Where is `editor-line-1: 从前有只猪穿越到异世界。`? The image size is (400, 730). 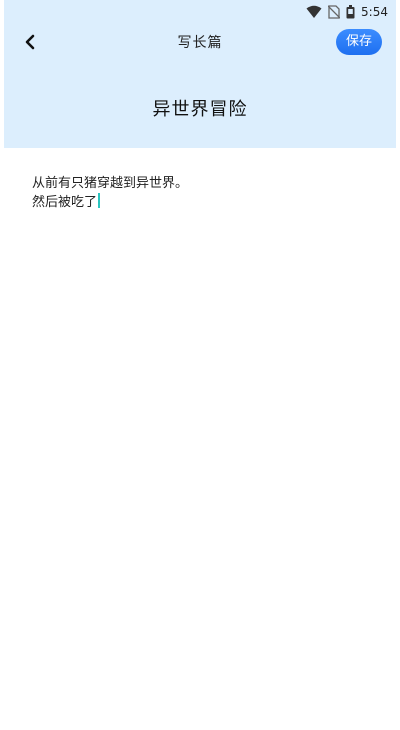 editor-line-1: 从前有只猪穿越到异世界。 is located at coordinates (110, 183).